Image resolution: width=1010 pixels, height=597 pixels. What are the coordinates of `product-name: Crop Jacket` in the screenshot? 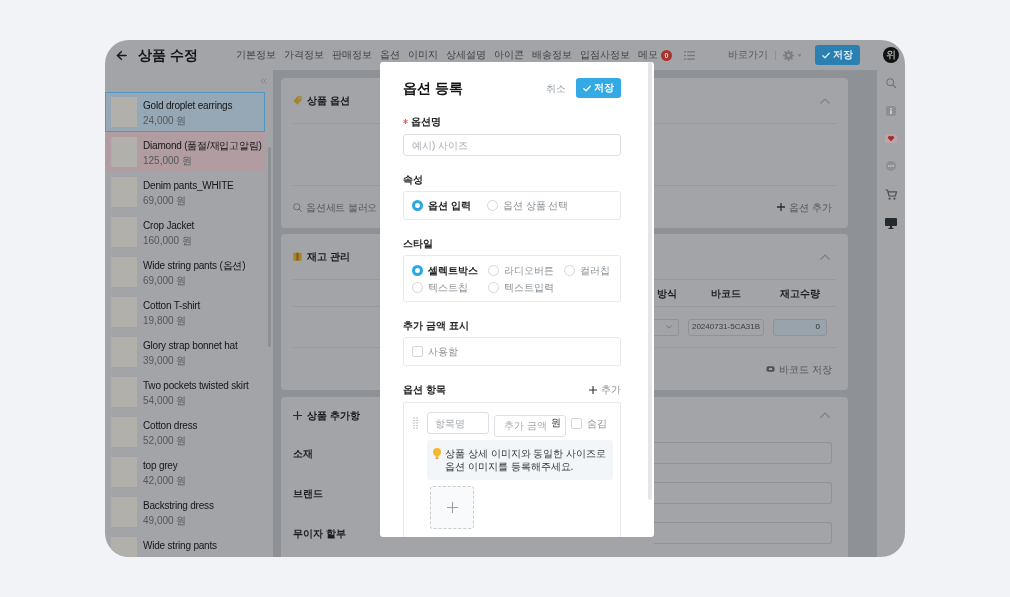 It's located at (169, 225).